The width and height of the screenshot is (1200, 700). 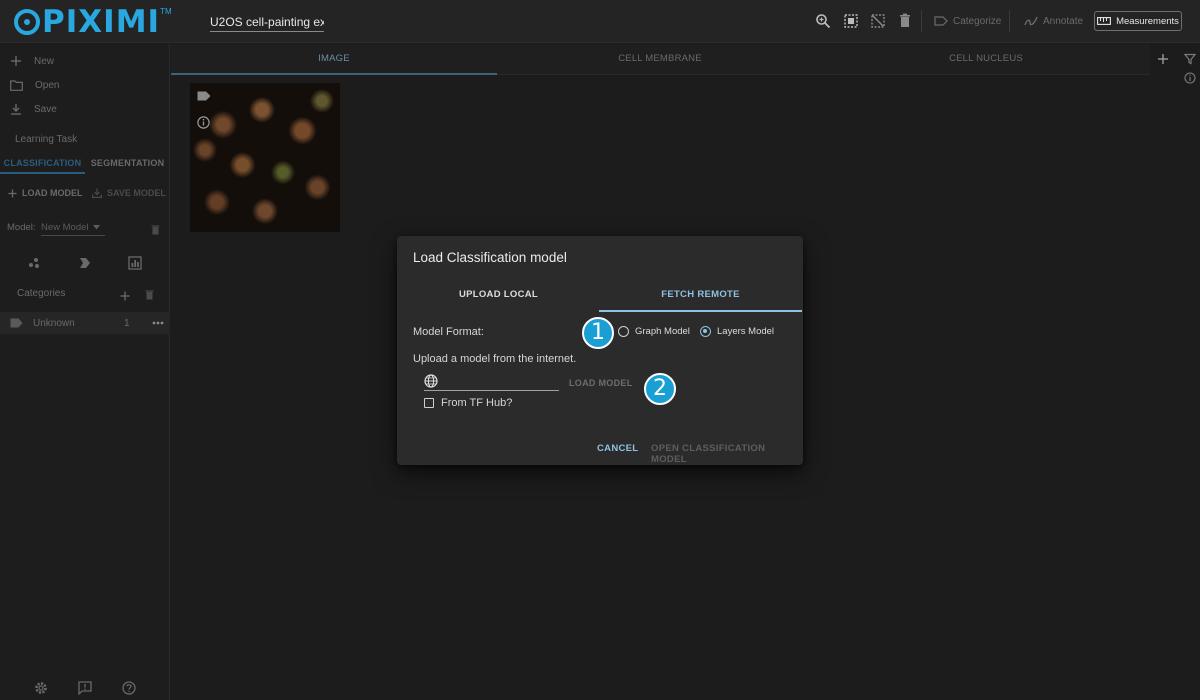 I want to click on upload-description: Upload a model from the internet., so click(x=495, y=359).